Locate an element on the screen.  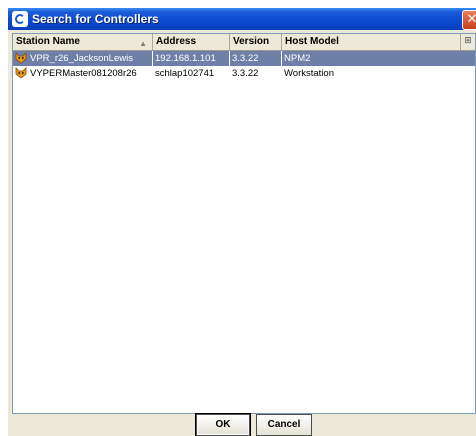
station-name-cell: VPR_r26_JacksonLewis is located at coordinates (83, 58).